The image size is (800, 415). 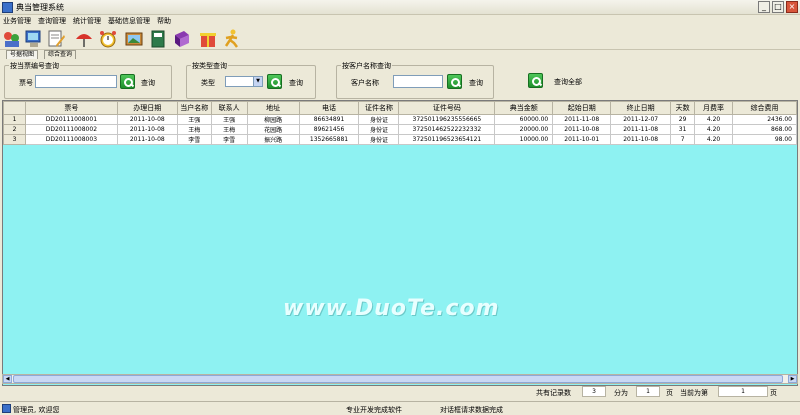 What do you see at coordinates (778, 7) in the screenshot?
I see `maximize-button: □` at bounding box center [778, 7].